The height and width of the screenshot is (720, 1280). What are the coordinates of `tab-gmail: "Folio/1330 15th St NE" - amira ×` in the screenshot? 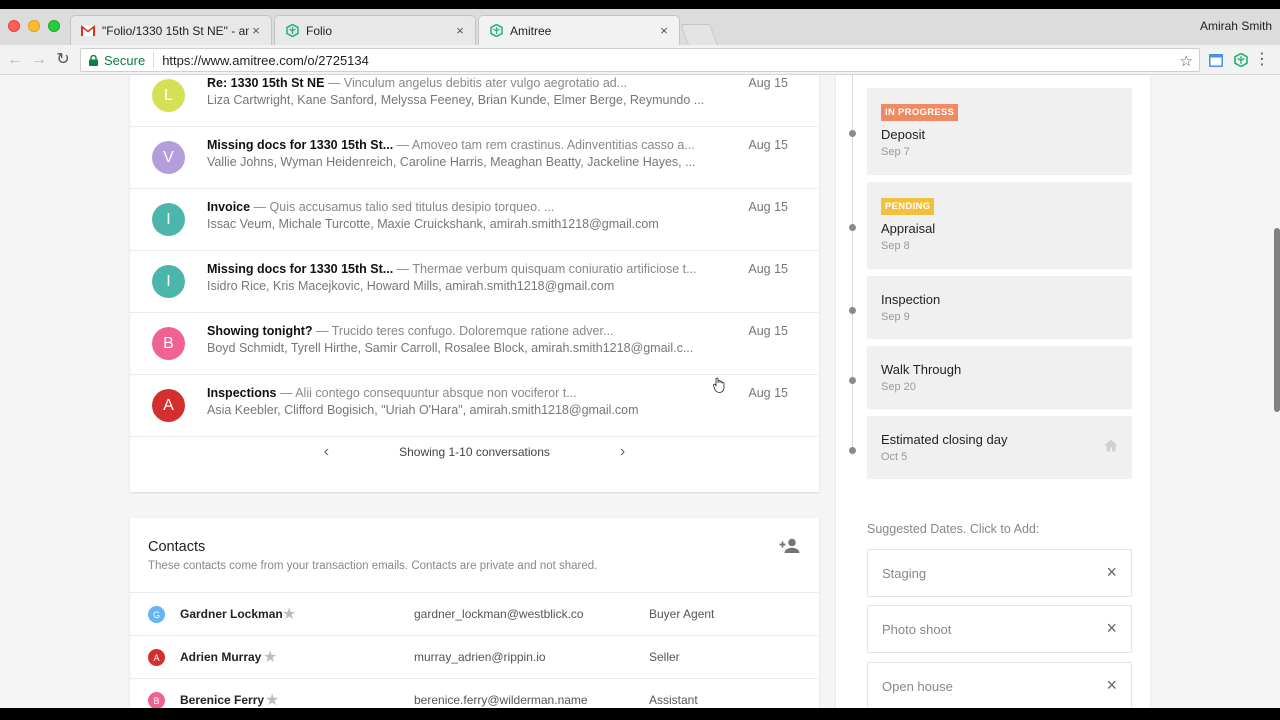 It's located at (171, 30).